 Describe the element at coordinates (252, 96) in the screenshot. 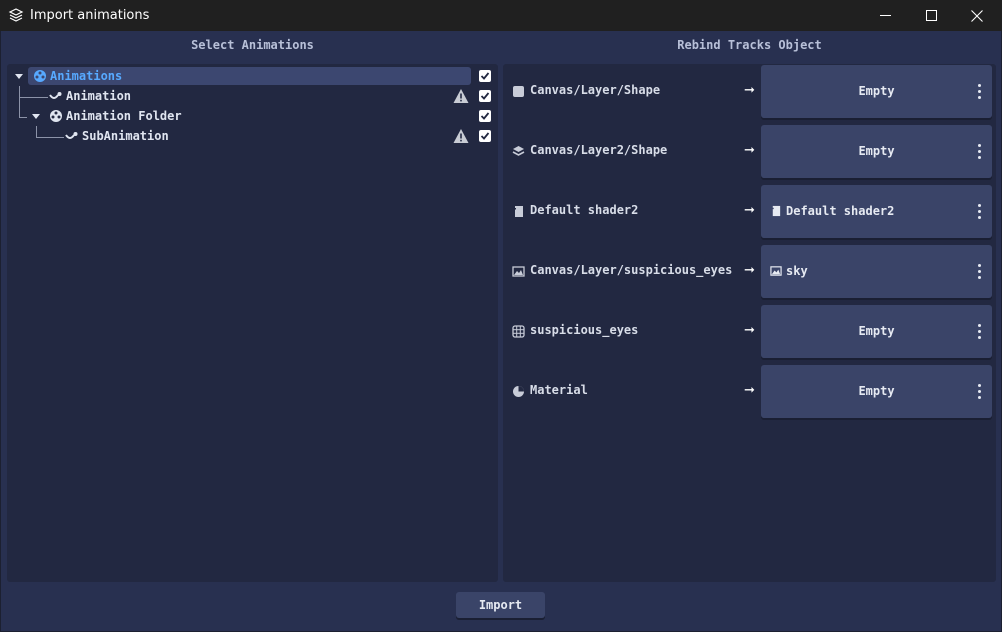

I see `tree-item-animation: Animation` at that location.